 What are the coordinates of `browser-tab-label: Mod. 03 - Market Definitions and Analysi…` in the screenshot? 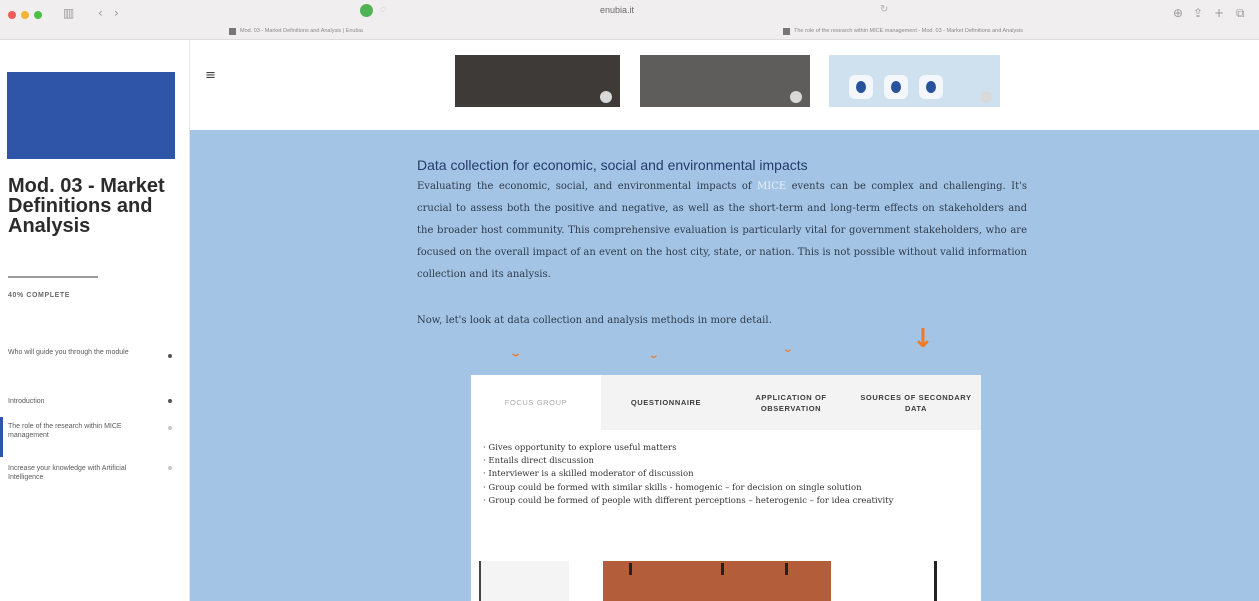 It's located at (301, 31).